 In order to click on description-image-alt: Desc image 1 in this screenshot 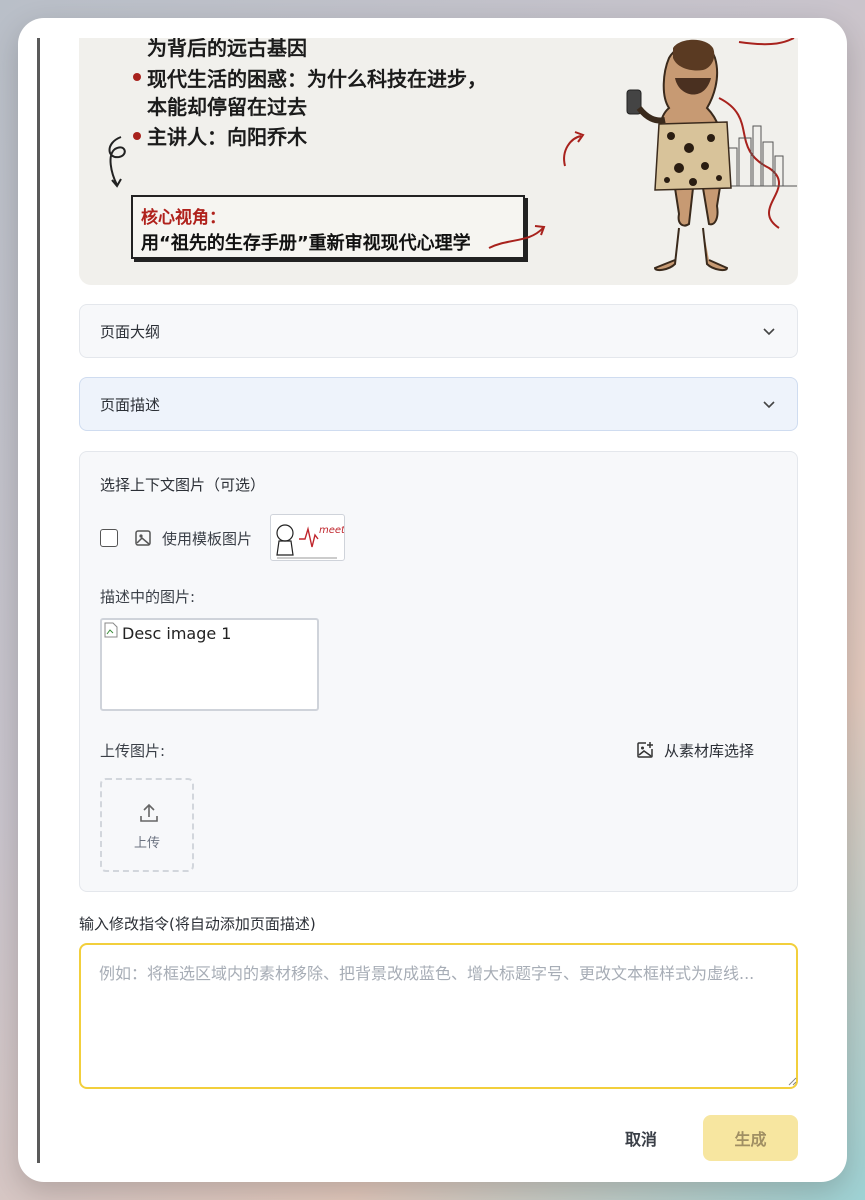, I will do `click(177, 633)`.